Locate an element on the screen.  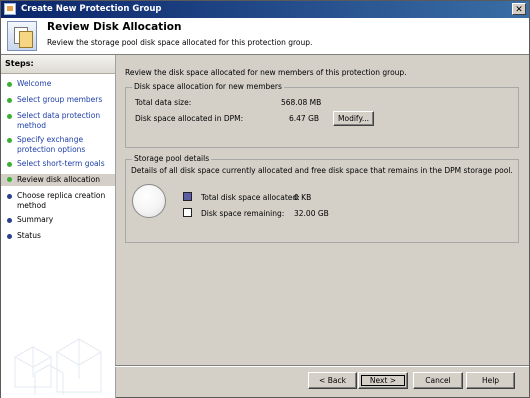
close-icon: ✕ is located at coordinates (519, 9).